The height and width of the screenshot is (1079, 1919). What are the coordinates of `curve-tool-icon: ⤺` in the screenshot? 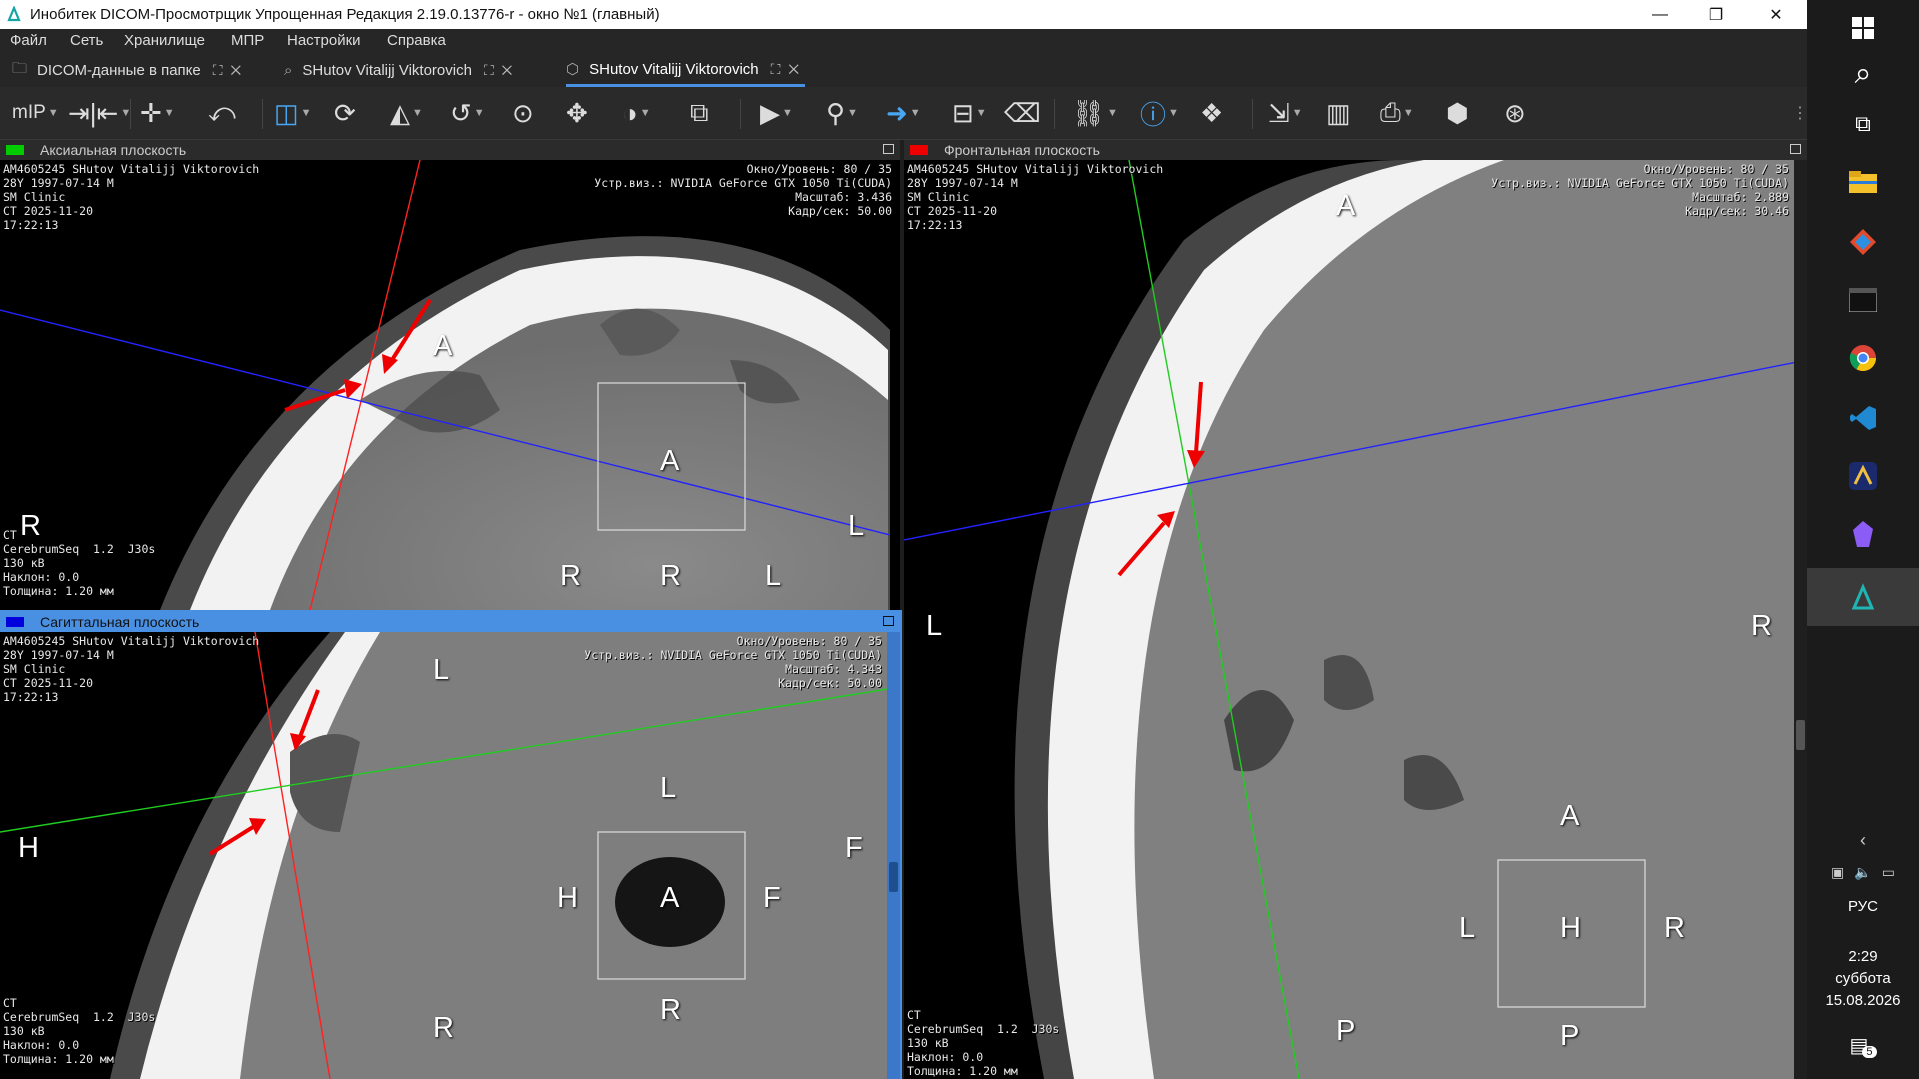 It's located at (222, 113).